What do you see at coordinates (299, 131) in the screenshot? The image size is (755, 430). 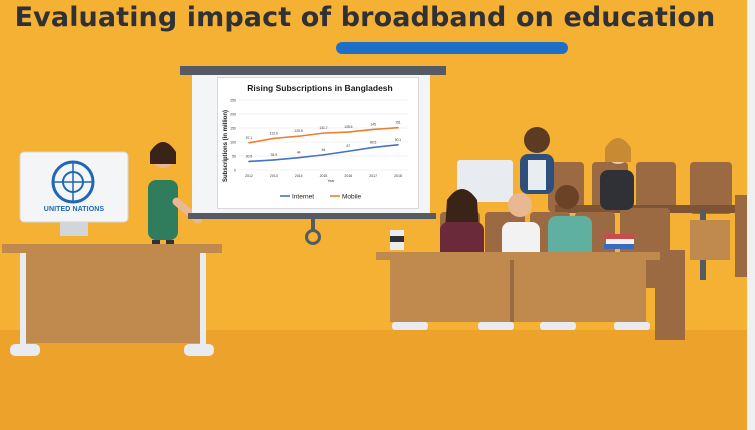 I see `chart-data-label: 120.6` at bounding box center [299, 131].